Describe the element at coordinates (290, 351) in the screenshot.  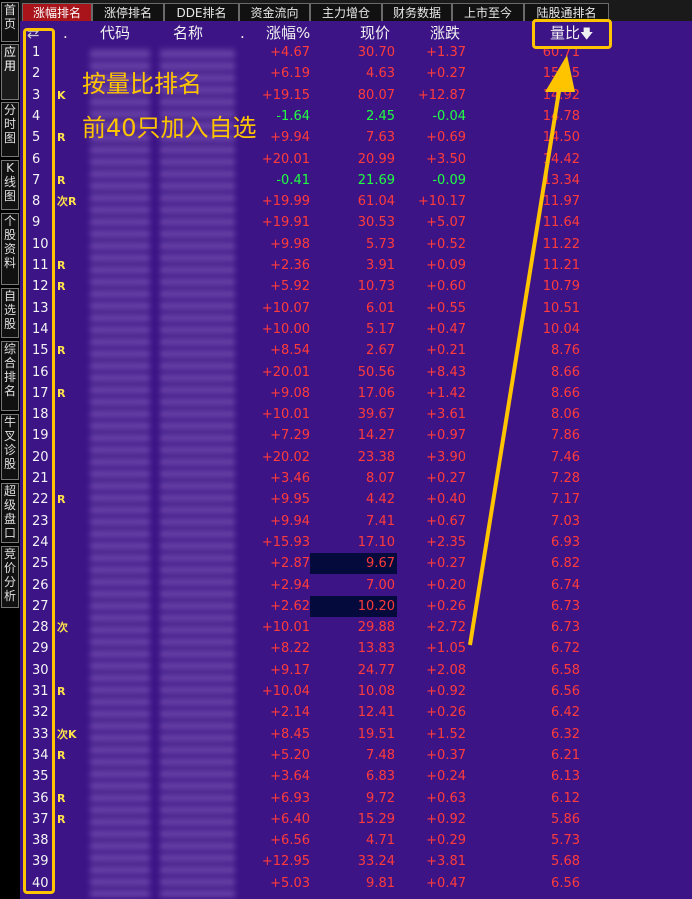
I see `change-pct-cell: +8.54` at that location.